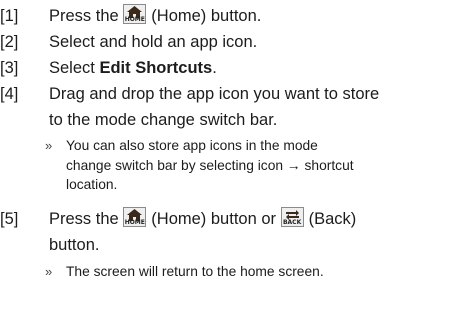  I want to click on step-text: Select Edit Shortcuts., so click(133, 68).